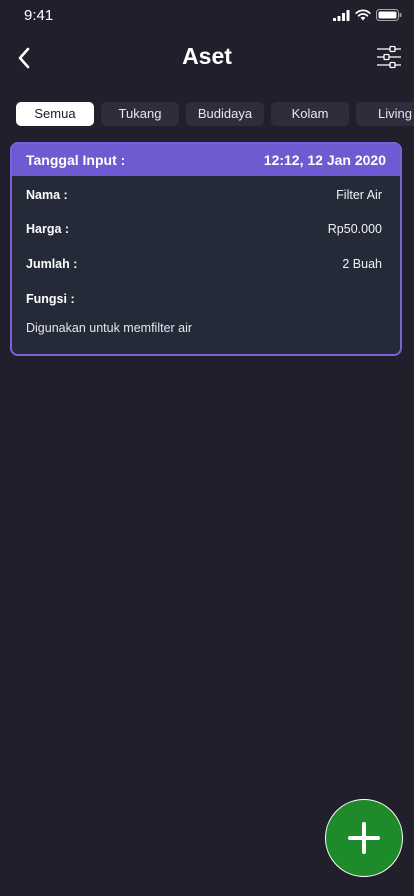 Image resolution: width=414 pixels, height=896 pixels. I want to click on page-title: Aset, so click(207, 56).